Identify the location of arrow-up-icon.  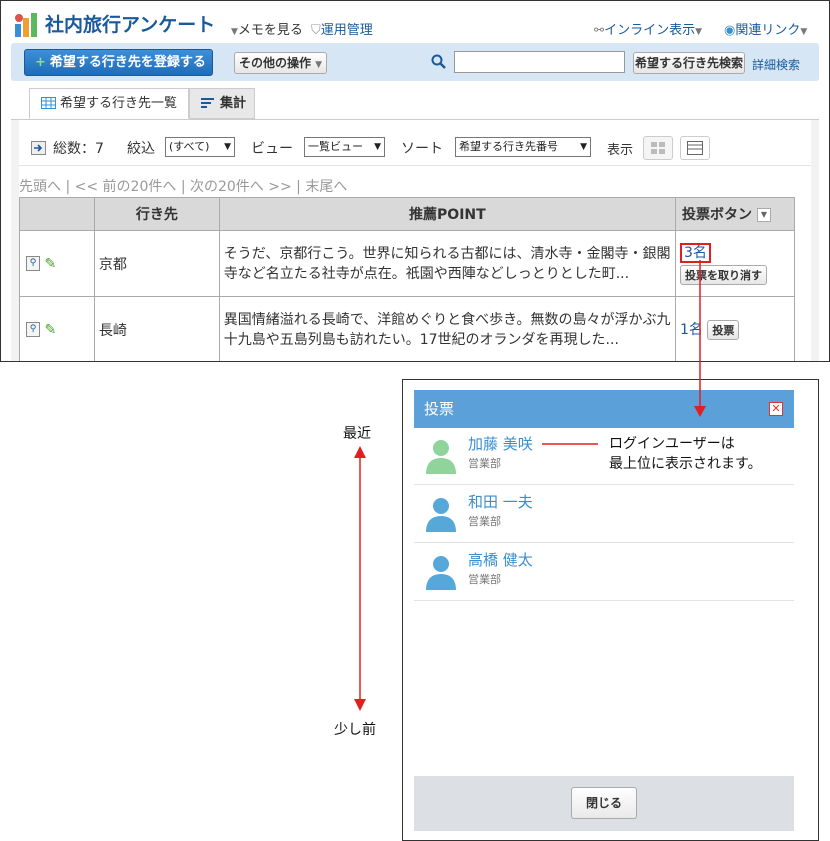
(360, 452).